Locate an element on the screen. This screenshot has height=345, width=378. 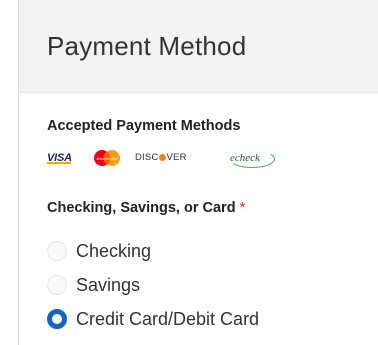
payment-logos: VISA MasterCard DISC VER echeck is located at coordinates (162, 158).